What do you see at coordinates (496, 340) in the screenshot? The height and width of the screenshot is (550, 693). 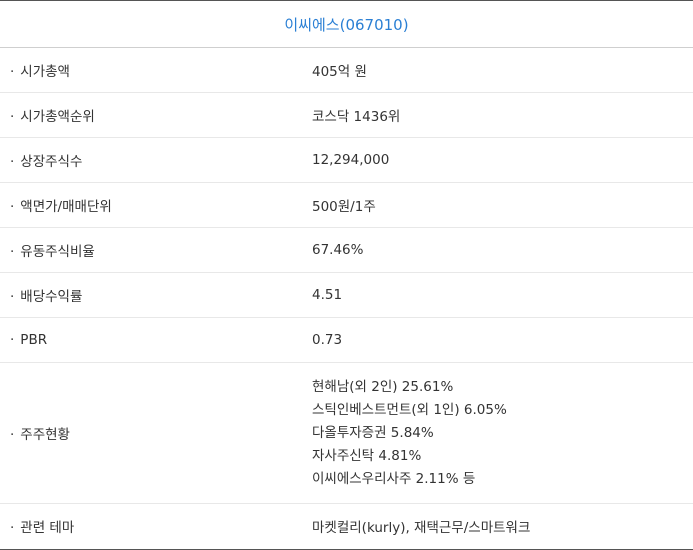 I see `pbr-value: 0.73` at bounding box center [496, 340].